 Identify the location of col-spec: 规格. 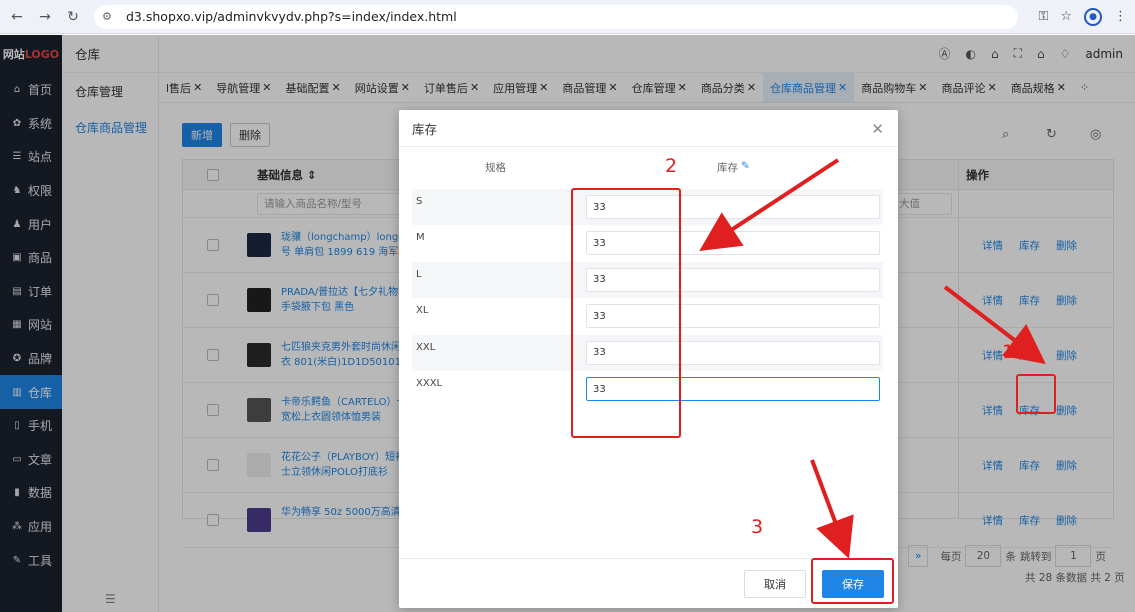
(495, 168).